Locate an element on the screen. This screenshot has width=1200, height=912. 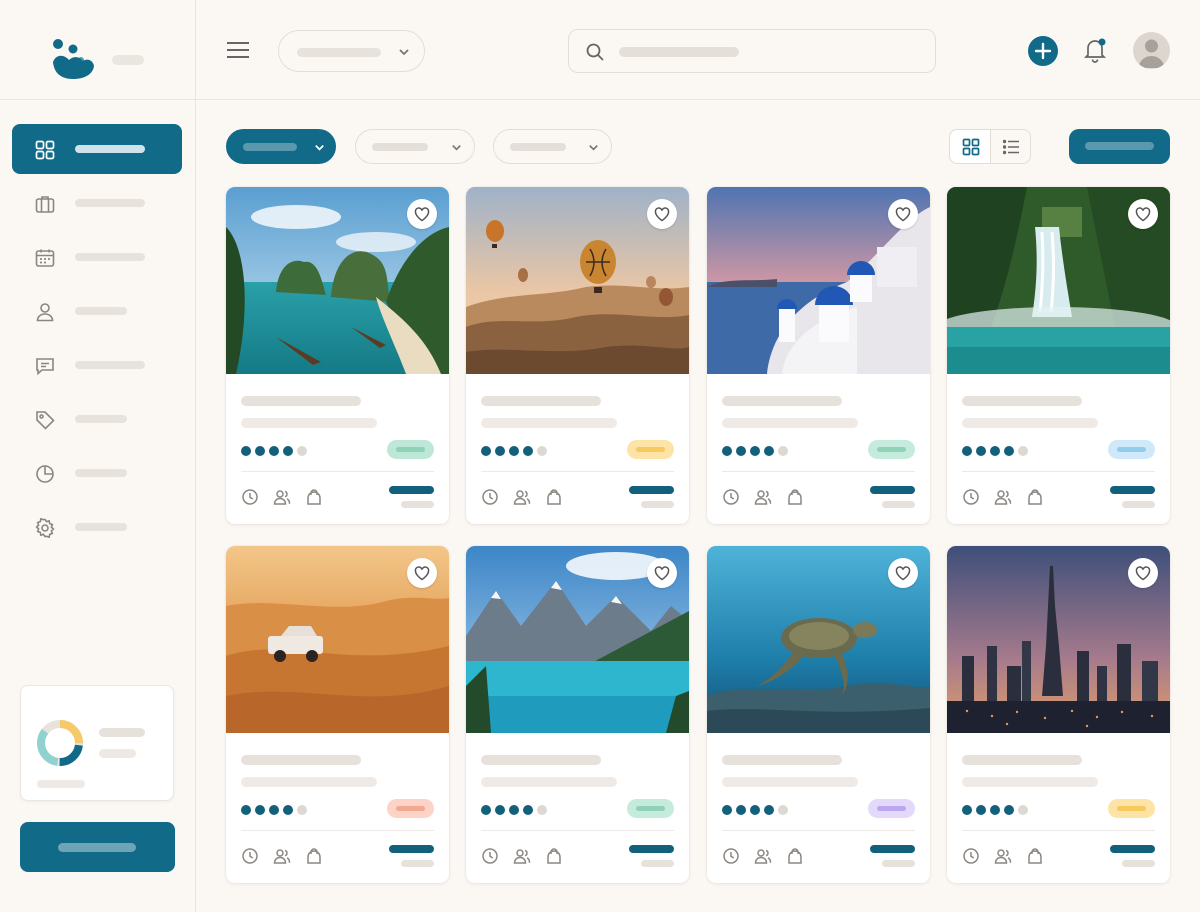
top-bar is located at coordinates (698, 50).